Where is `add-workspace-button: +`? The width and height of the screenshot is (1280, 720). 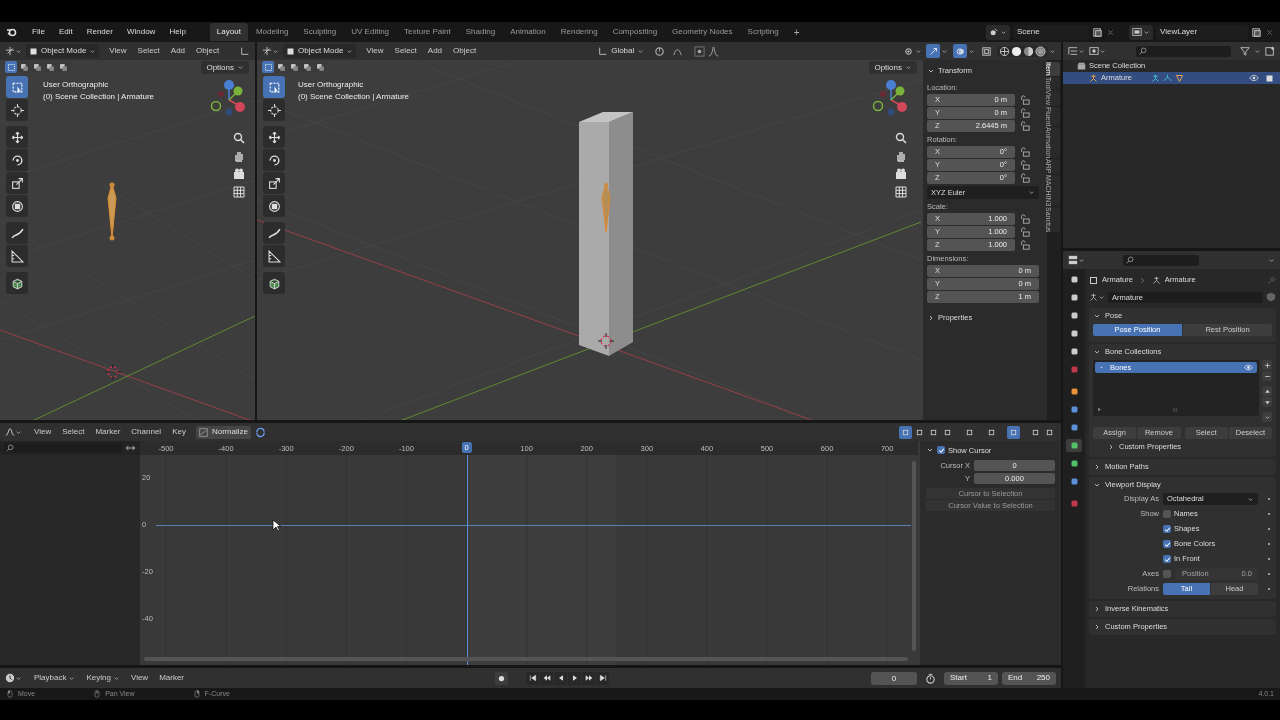 add-workspace-button: + is located at coordinates (796, 32).